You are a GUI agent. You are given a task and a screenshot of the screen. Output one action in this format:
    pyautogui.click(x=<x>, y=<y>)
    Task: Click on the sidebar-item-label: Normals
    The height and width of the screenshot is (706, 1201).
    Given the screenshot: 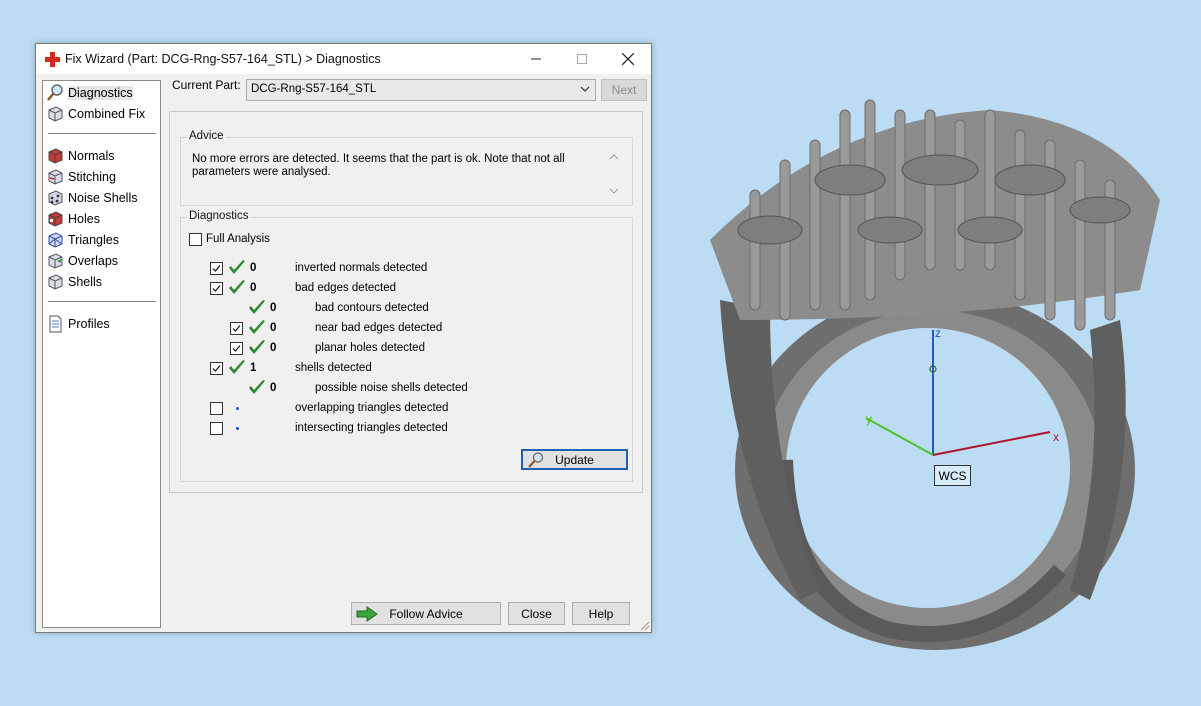 What is the action you would take?
    pyautogui.click(x=91, y=156)
    